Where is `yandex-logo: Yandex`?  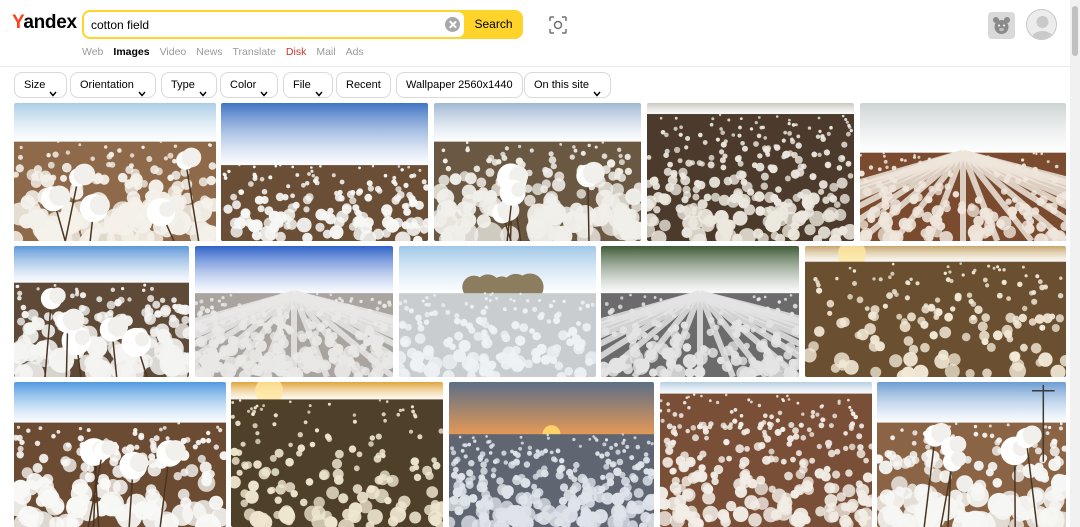
yandex-logo: Yandex is located at coordinates (44, 23).